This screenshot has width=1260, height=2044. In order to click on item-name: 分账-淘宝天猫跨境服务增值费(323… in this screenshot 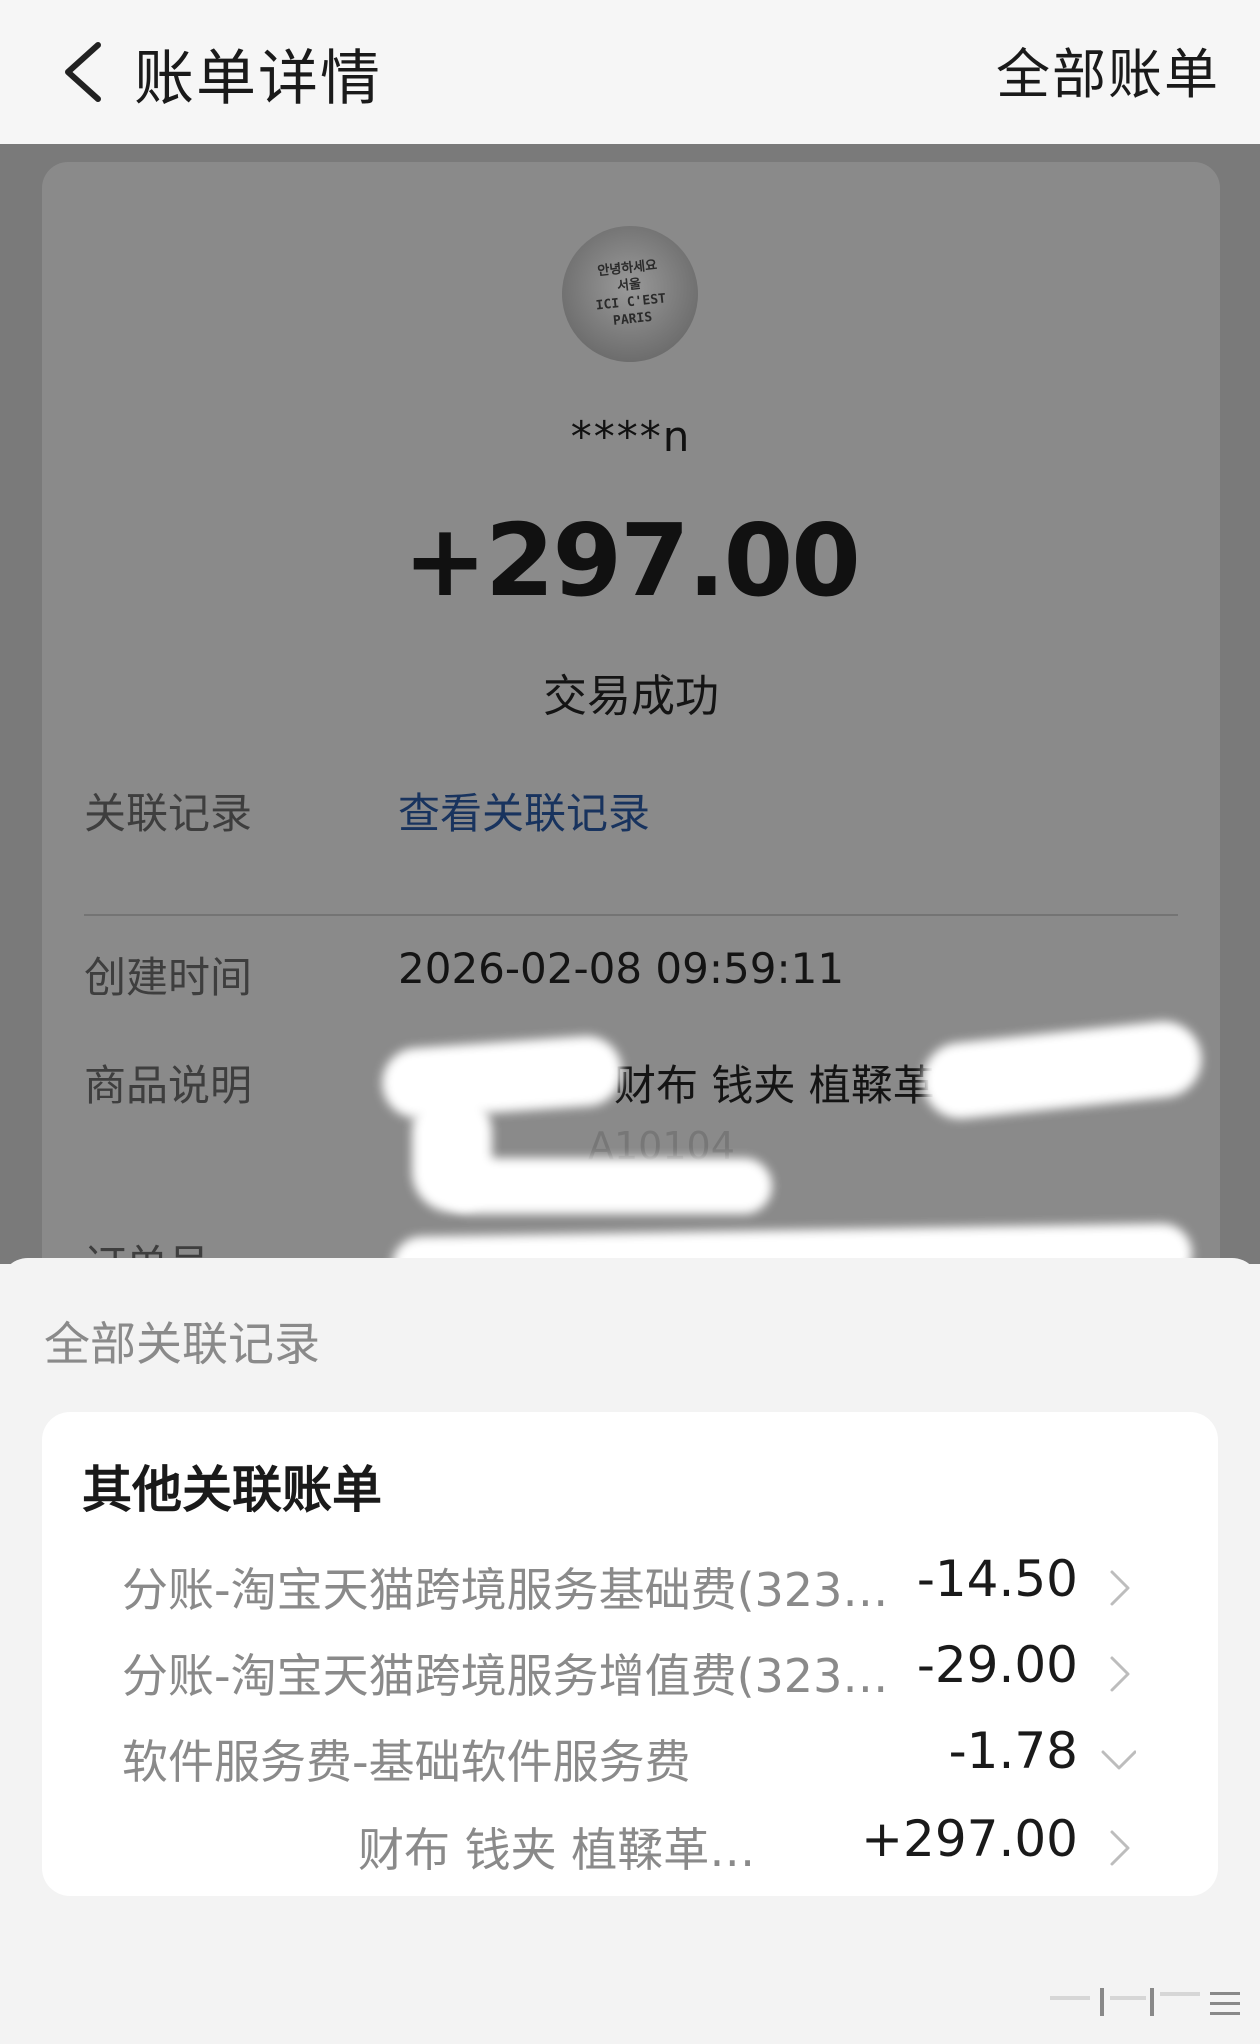, I will do `click(505, 1676)`.